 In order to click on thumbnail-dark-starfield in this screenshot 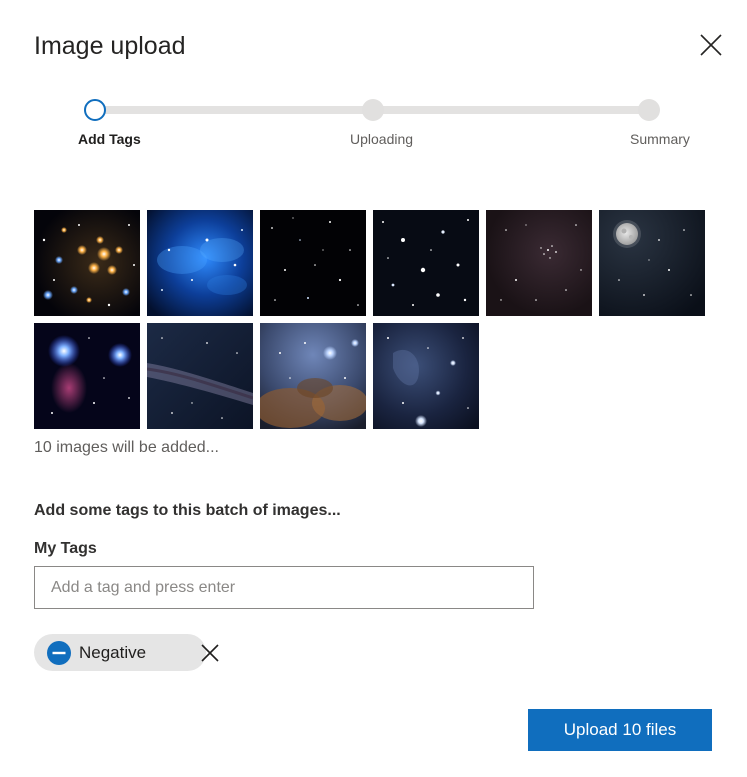, I will do `click(313, 263)`.